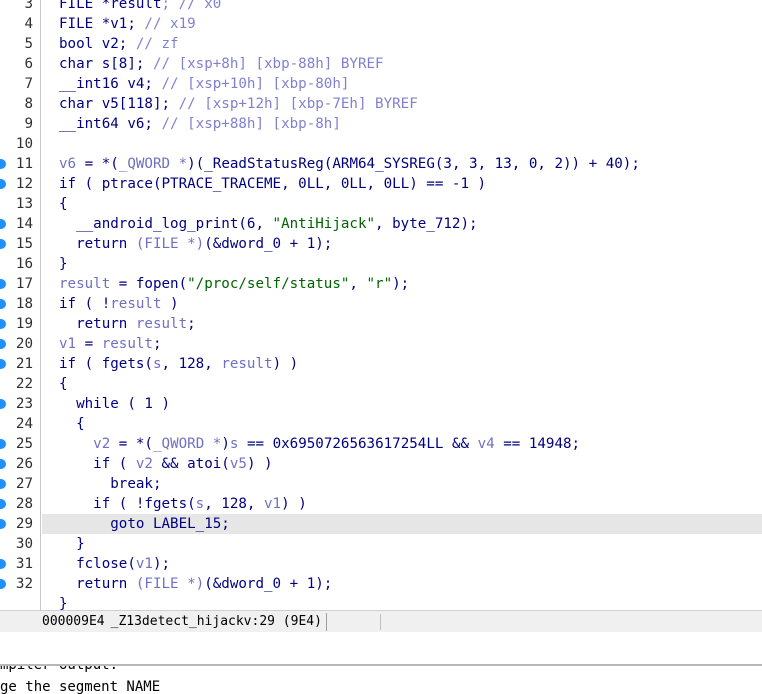 Image resolution: width=762 pixels, height=694 pixels. I want to click on code-line: 9 __int64 v6; // [xsp+88h] [xbp-8h], so click(381, 124).